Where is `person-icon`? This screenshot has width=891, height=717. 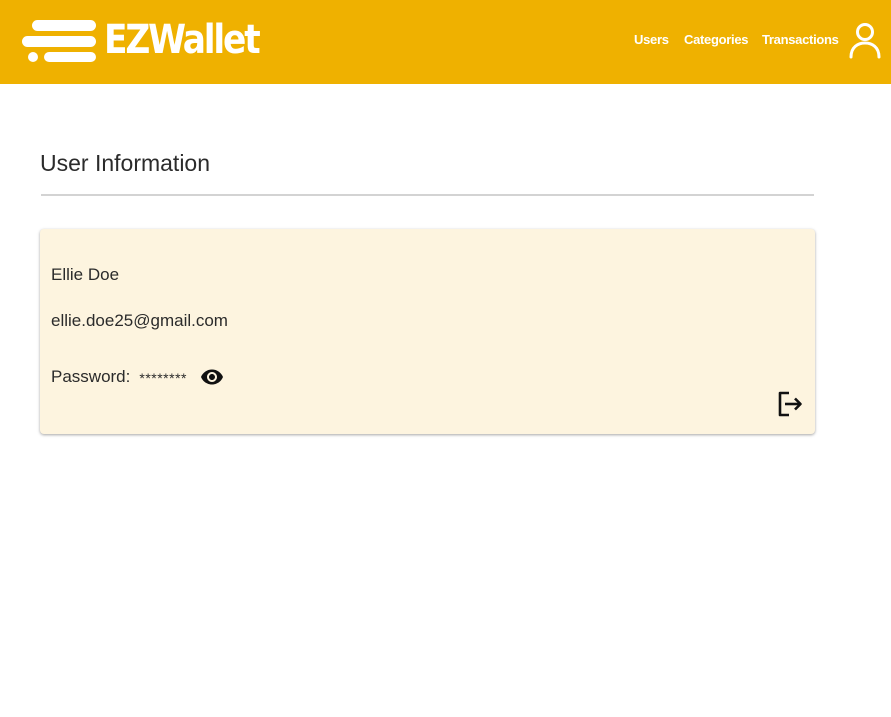 person-icon is located at coordinates (865, 41).